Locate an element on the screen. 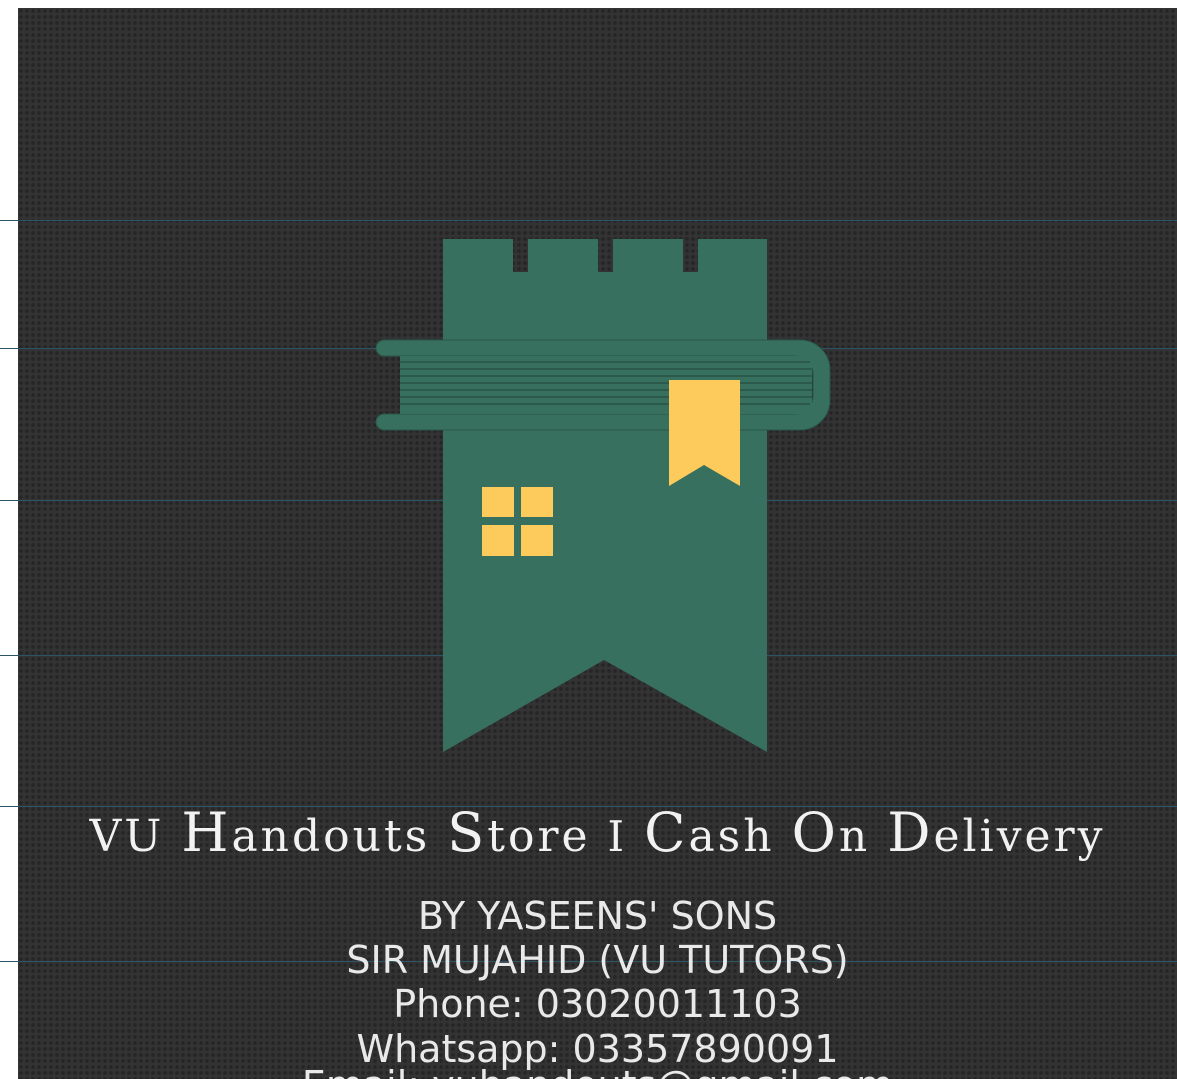  title-word: VU is located at coordinates (127, 836).